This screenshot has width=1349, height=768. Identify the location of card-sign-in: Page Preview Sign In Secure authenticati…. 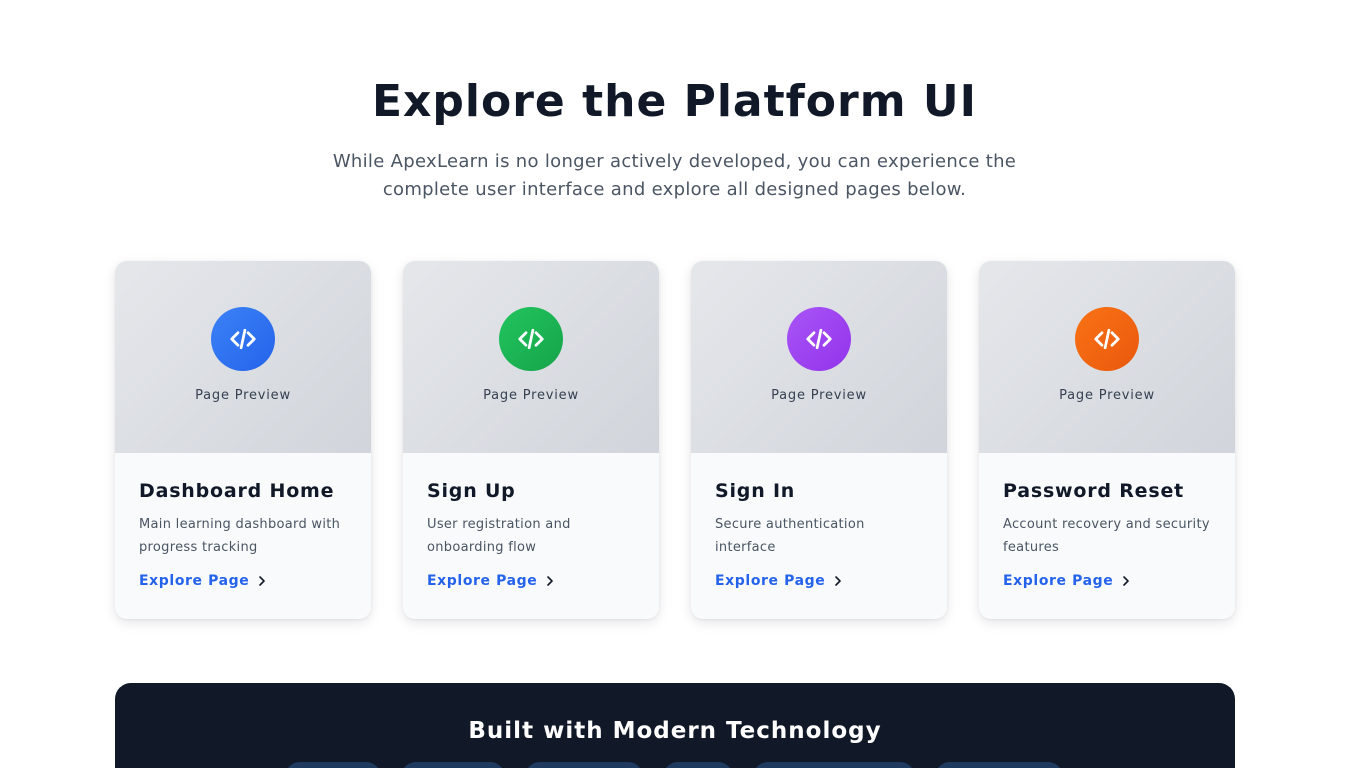
(819, 440).